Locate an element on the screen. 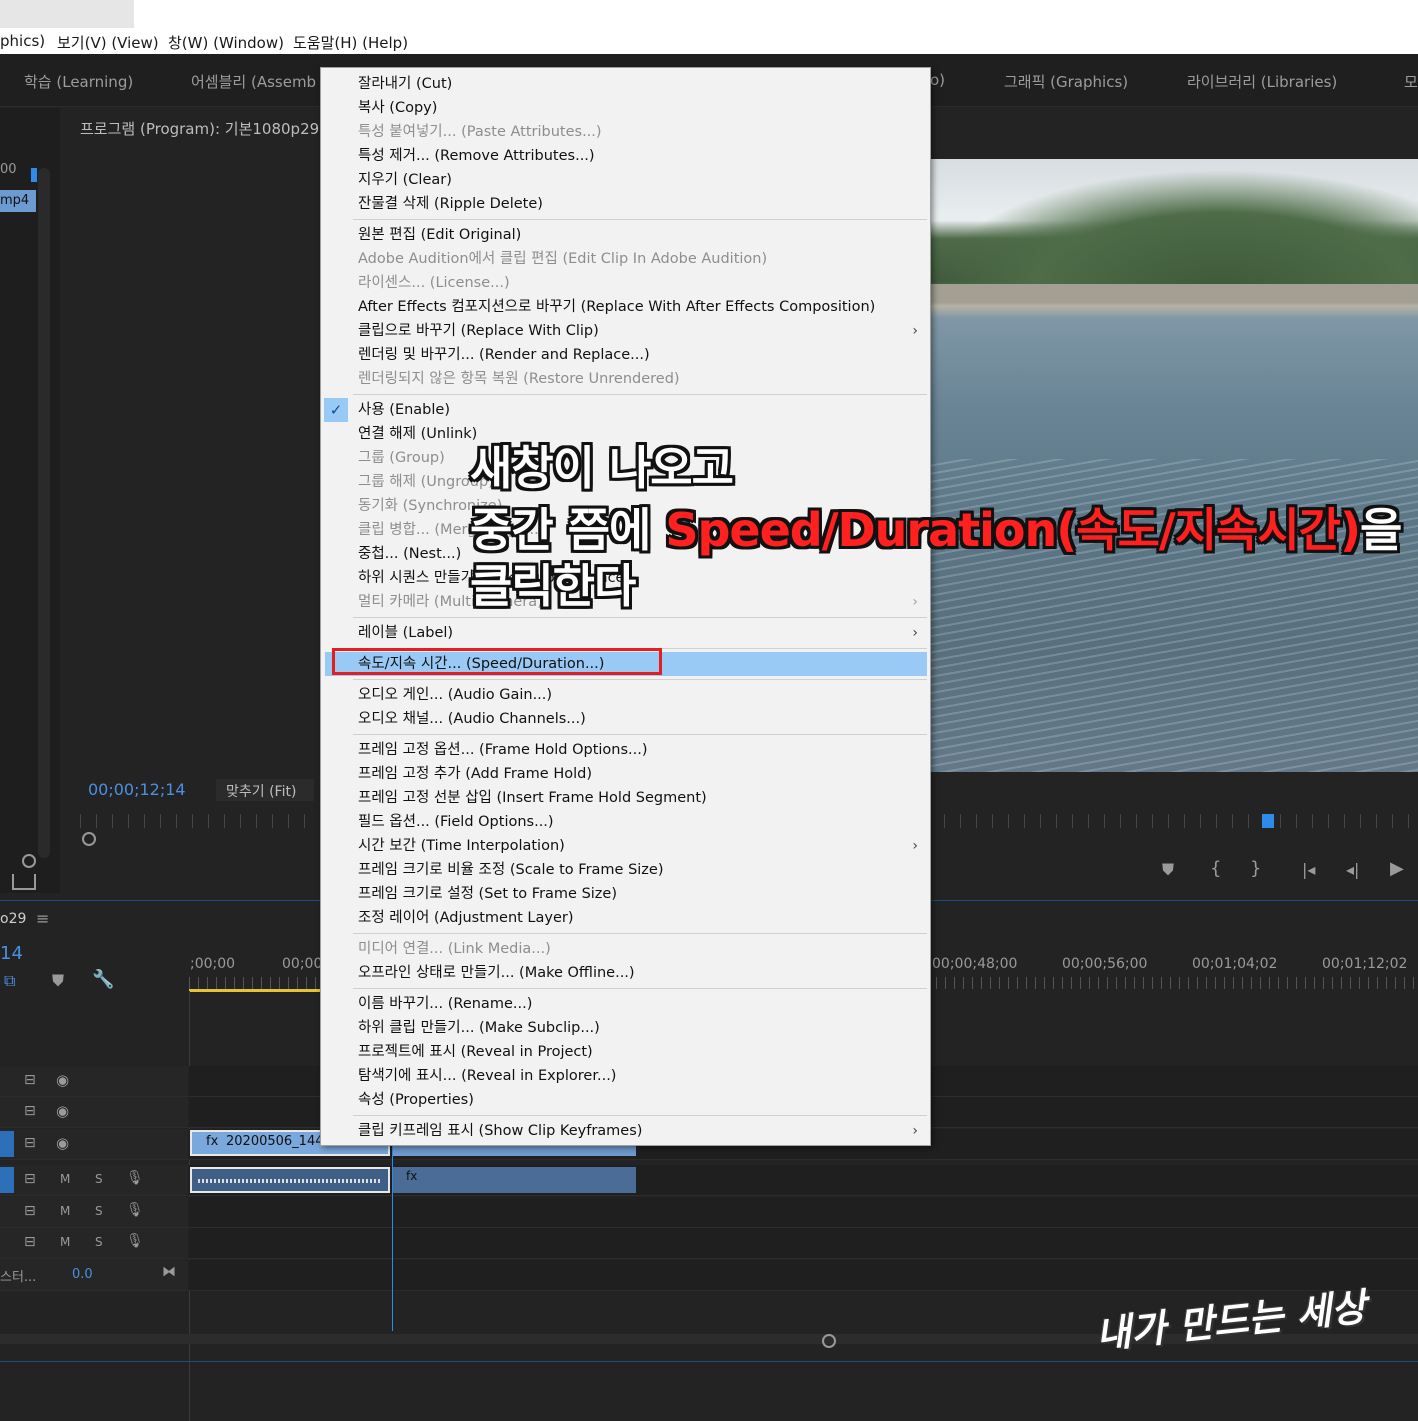 This screenshot has height=1421, width=1418. track-header-a2: ⊟ M S 🎙 is located at coordinates (94, 1212).